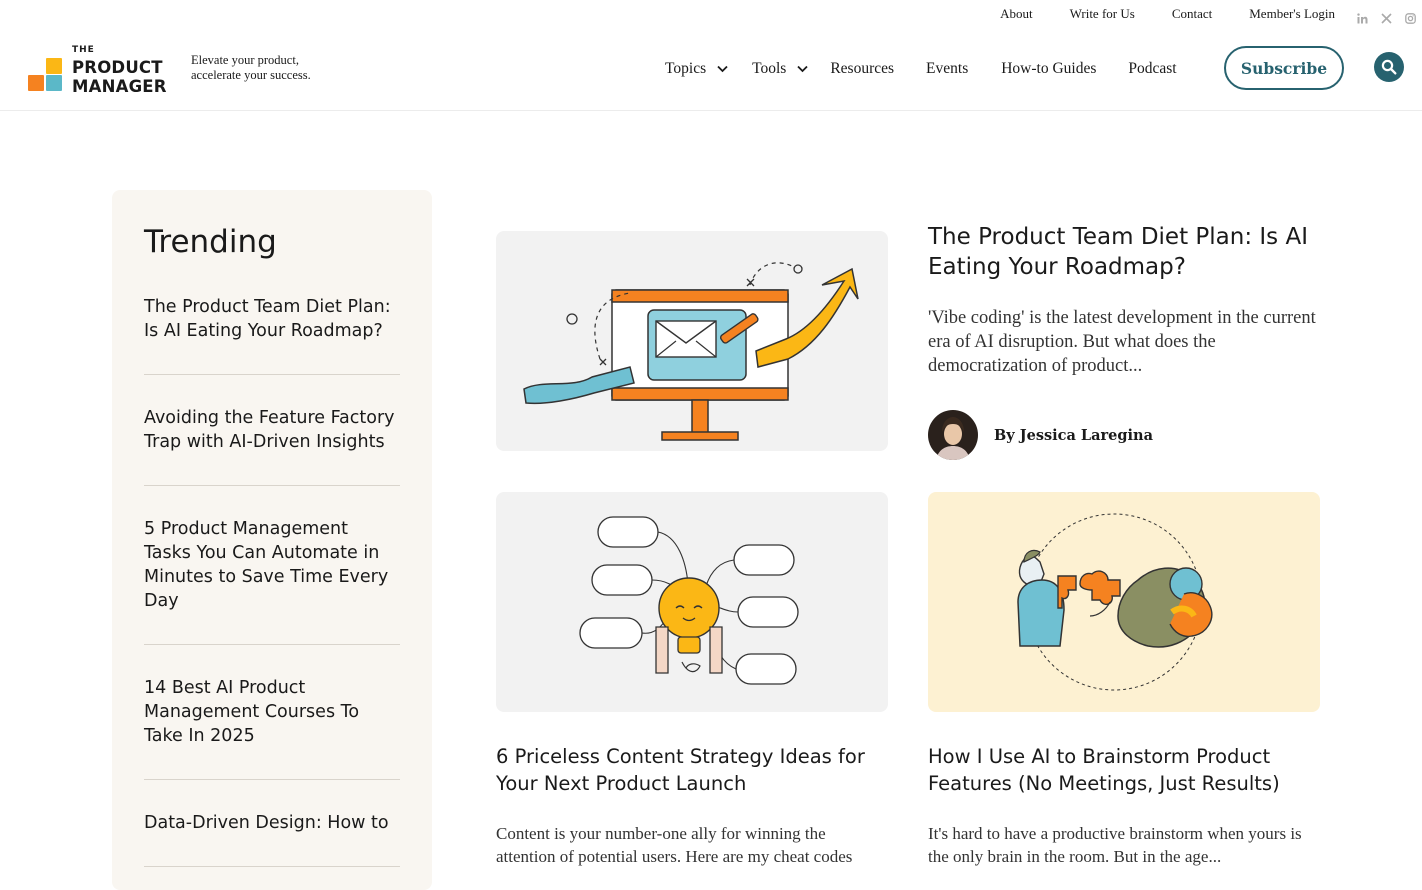  I want to click on logo-manager: MANAGER, so click(119, 86).